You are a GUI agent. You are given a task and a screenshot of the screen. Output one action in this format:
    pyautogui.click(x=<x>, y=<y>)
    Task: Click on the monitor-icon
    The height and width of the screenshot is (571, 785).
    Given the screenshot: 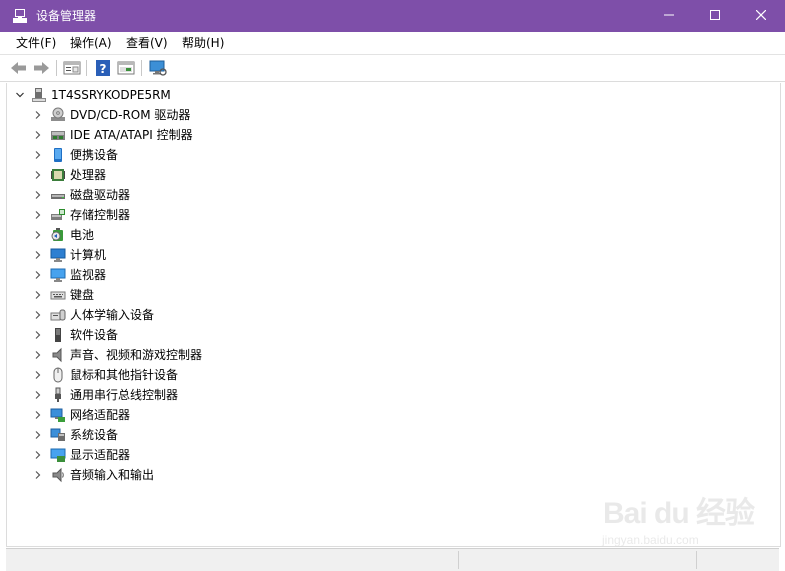 What is the action you would take?
    pyautogui.click(x=58, y=275)
    